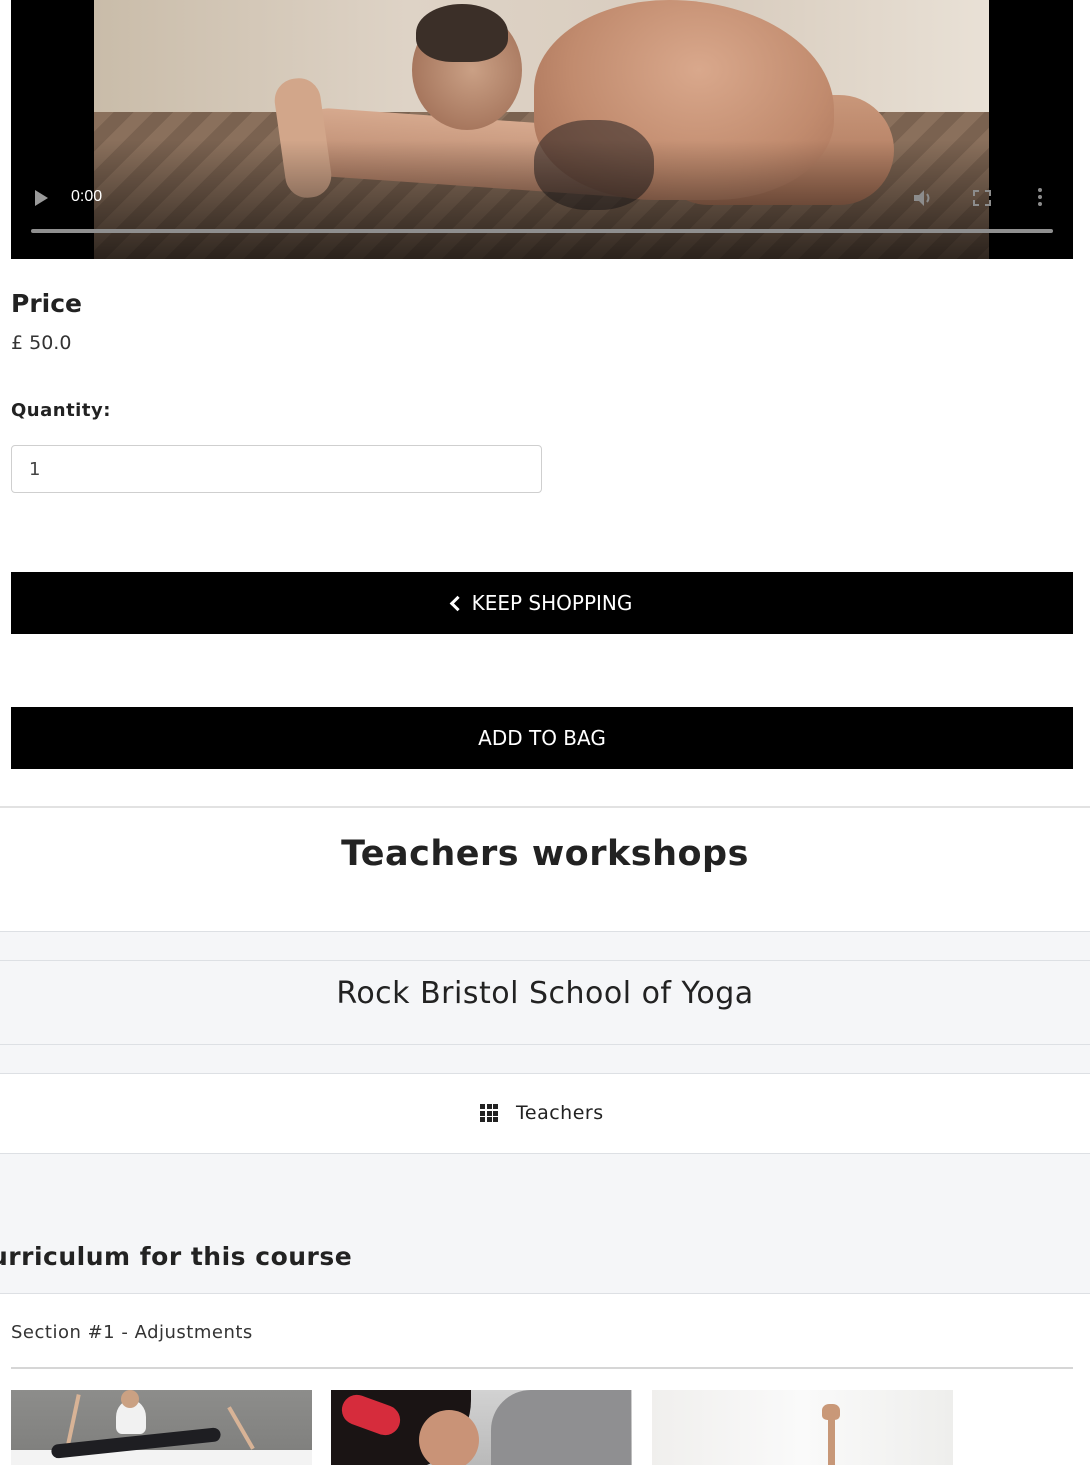 The image size is (1090, 1465). I want to click on divider, so click(545, 807).